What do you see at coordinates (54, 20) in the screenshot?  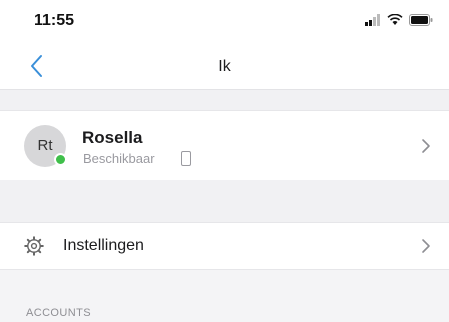 I see `status-time: 11:55` at bounding box center [54, 20].